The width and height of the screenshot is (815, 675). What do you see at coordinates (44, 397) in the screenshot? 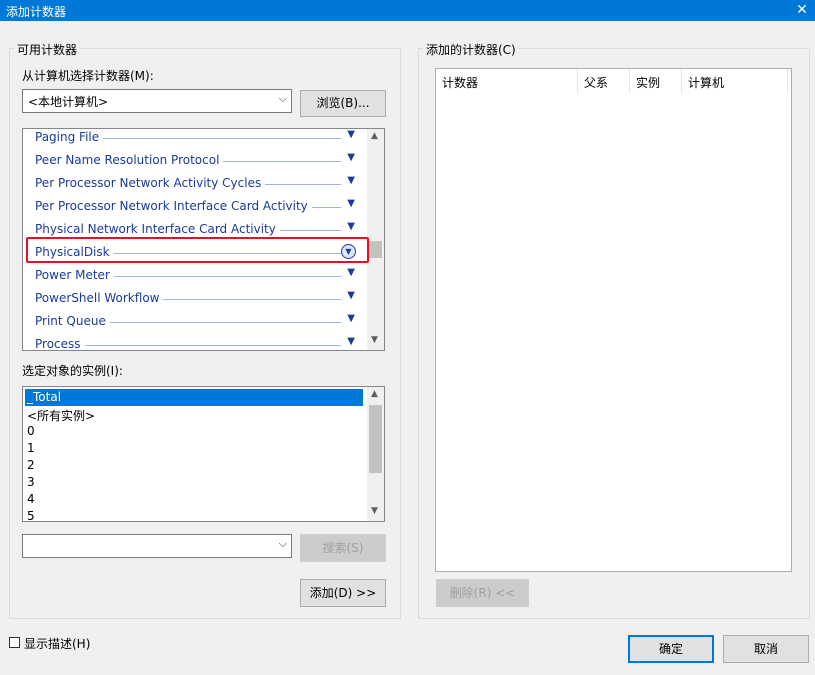
I see `instance-item-label: _Total` at bounding box center [44, 397].